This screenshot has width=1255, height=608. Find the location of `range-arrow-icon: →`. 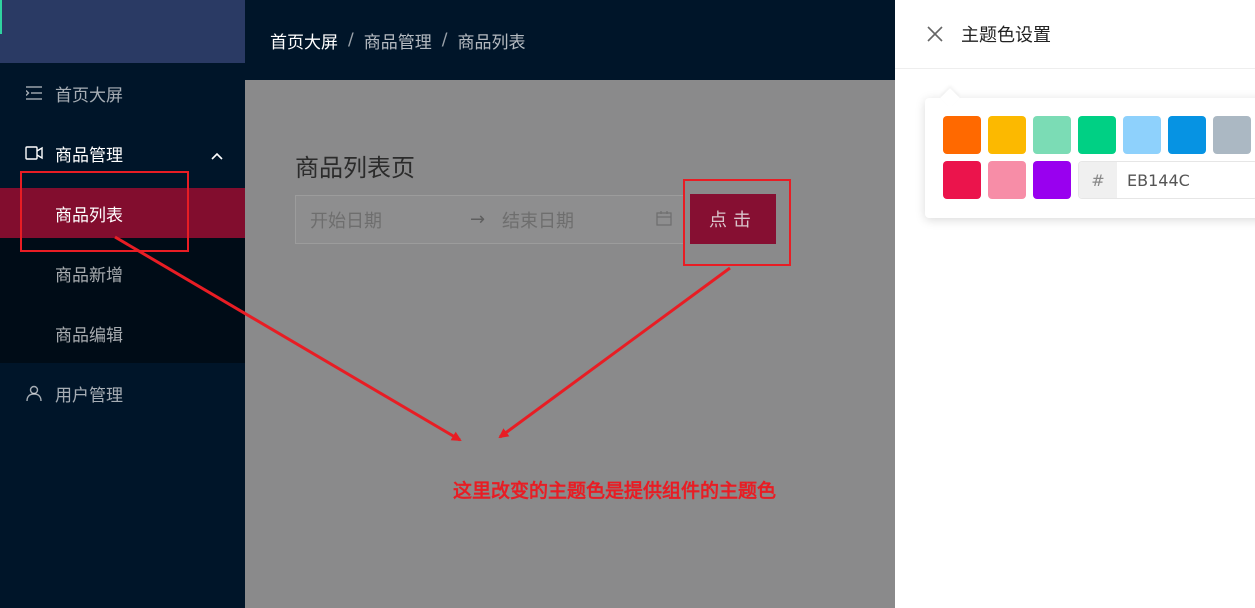

range-arrow-icon: → is located at coordinates (478, 219).